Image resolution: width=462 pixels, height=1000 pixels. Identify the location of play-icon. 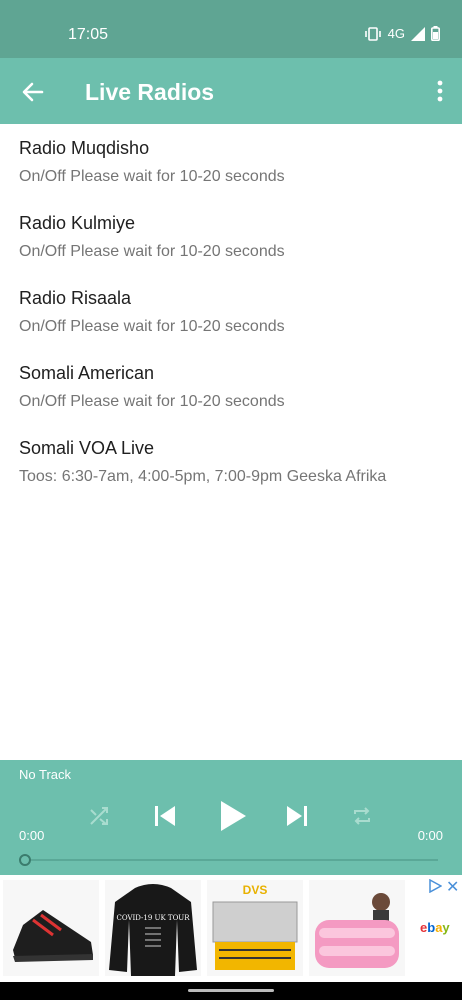
(233, 816).